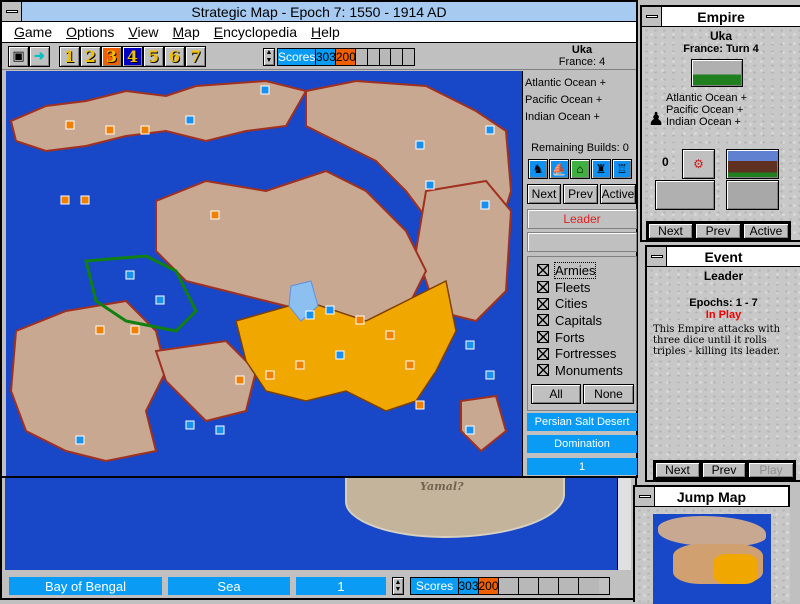 The height and width of the screenshot is (604, 800). What do you see at coordinates (685, 195) in the screenshot?
I see `industry-image` at bounding box center [685, 195].